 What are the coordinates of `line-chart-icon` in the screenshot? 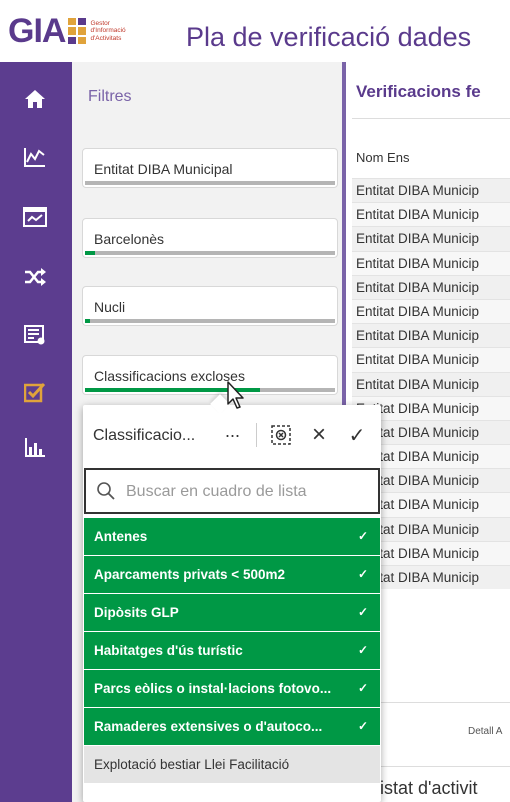 It's located at (35, 157).